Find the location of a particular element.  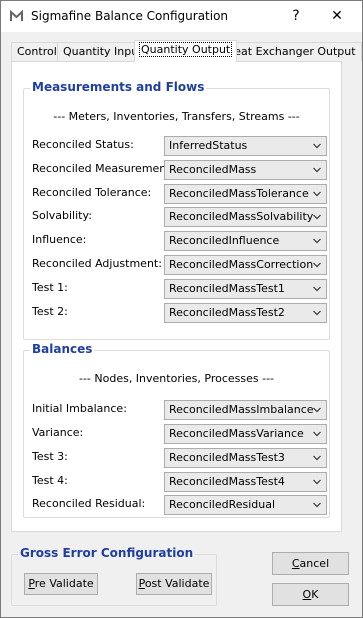

select-value: ReconciledMassTolerance is located at coordinates (239, 193).